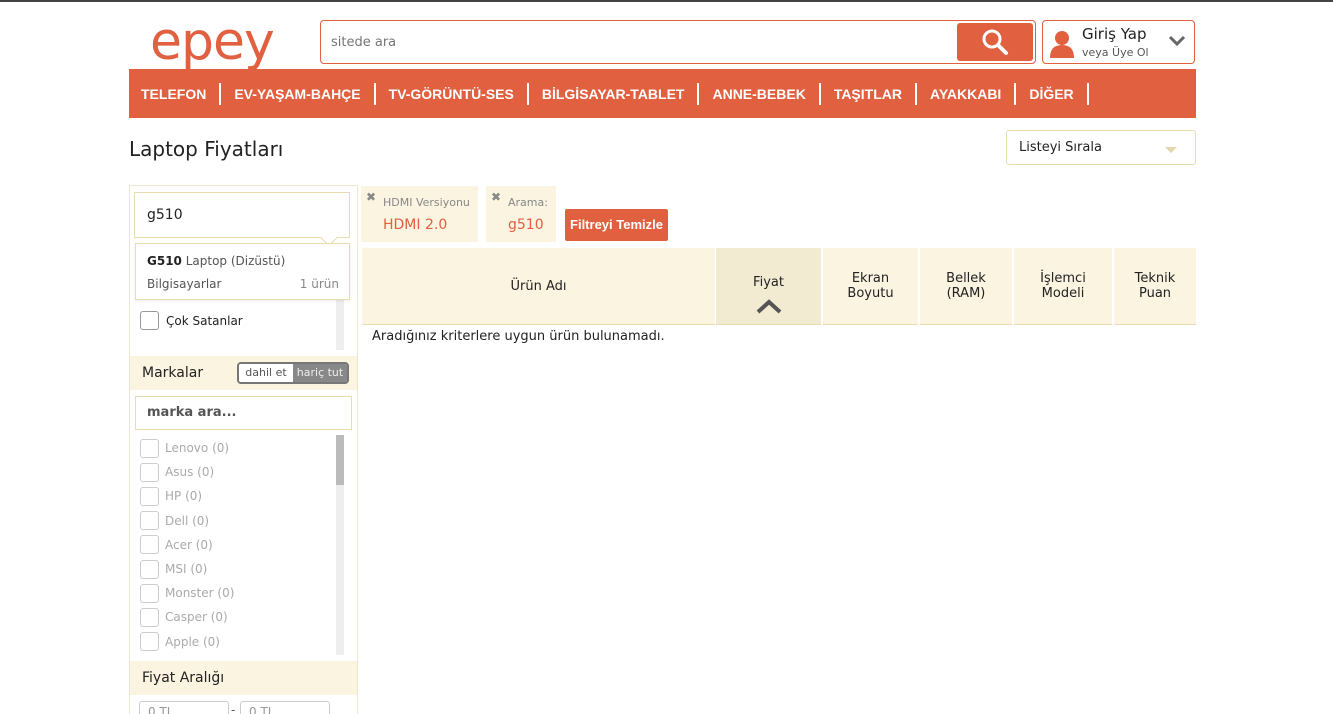  What do you see at coordinates (305, 93) in the screenshot?
I see `nav-item: EV-YAŞAM-BAHÇE` at bounding box center [305, 93].